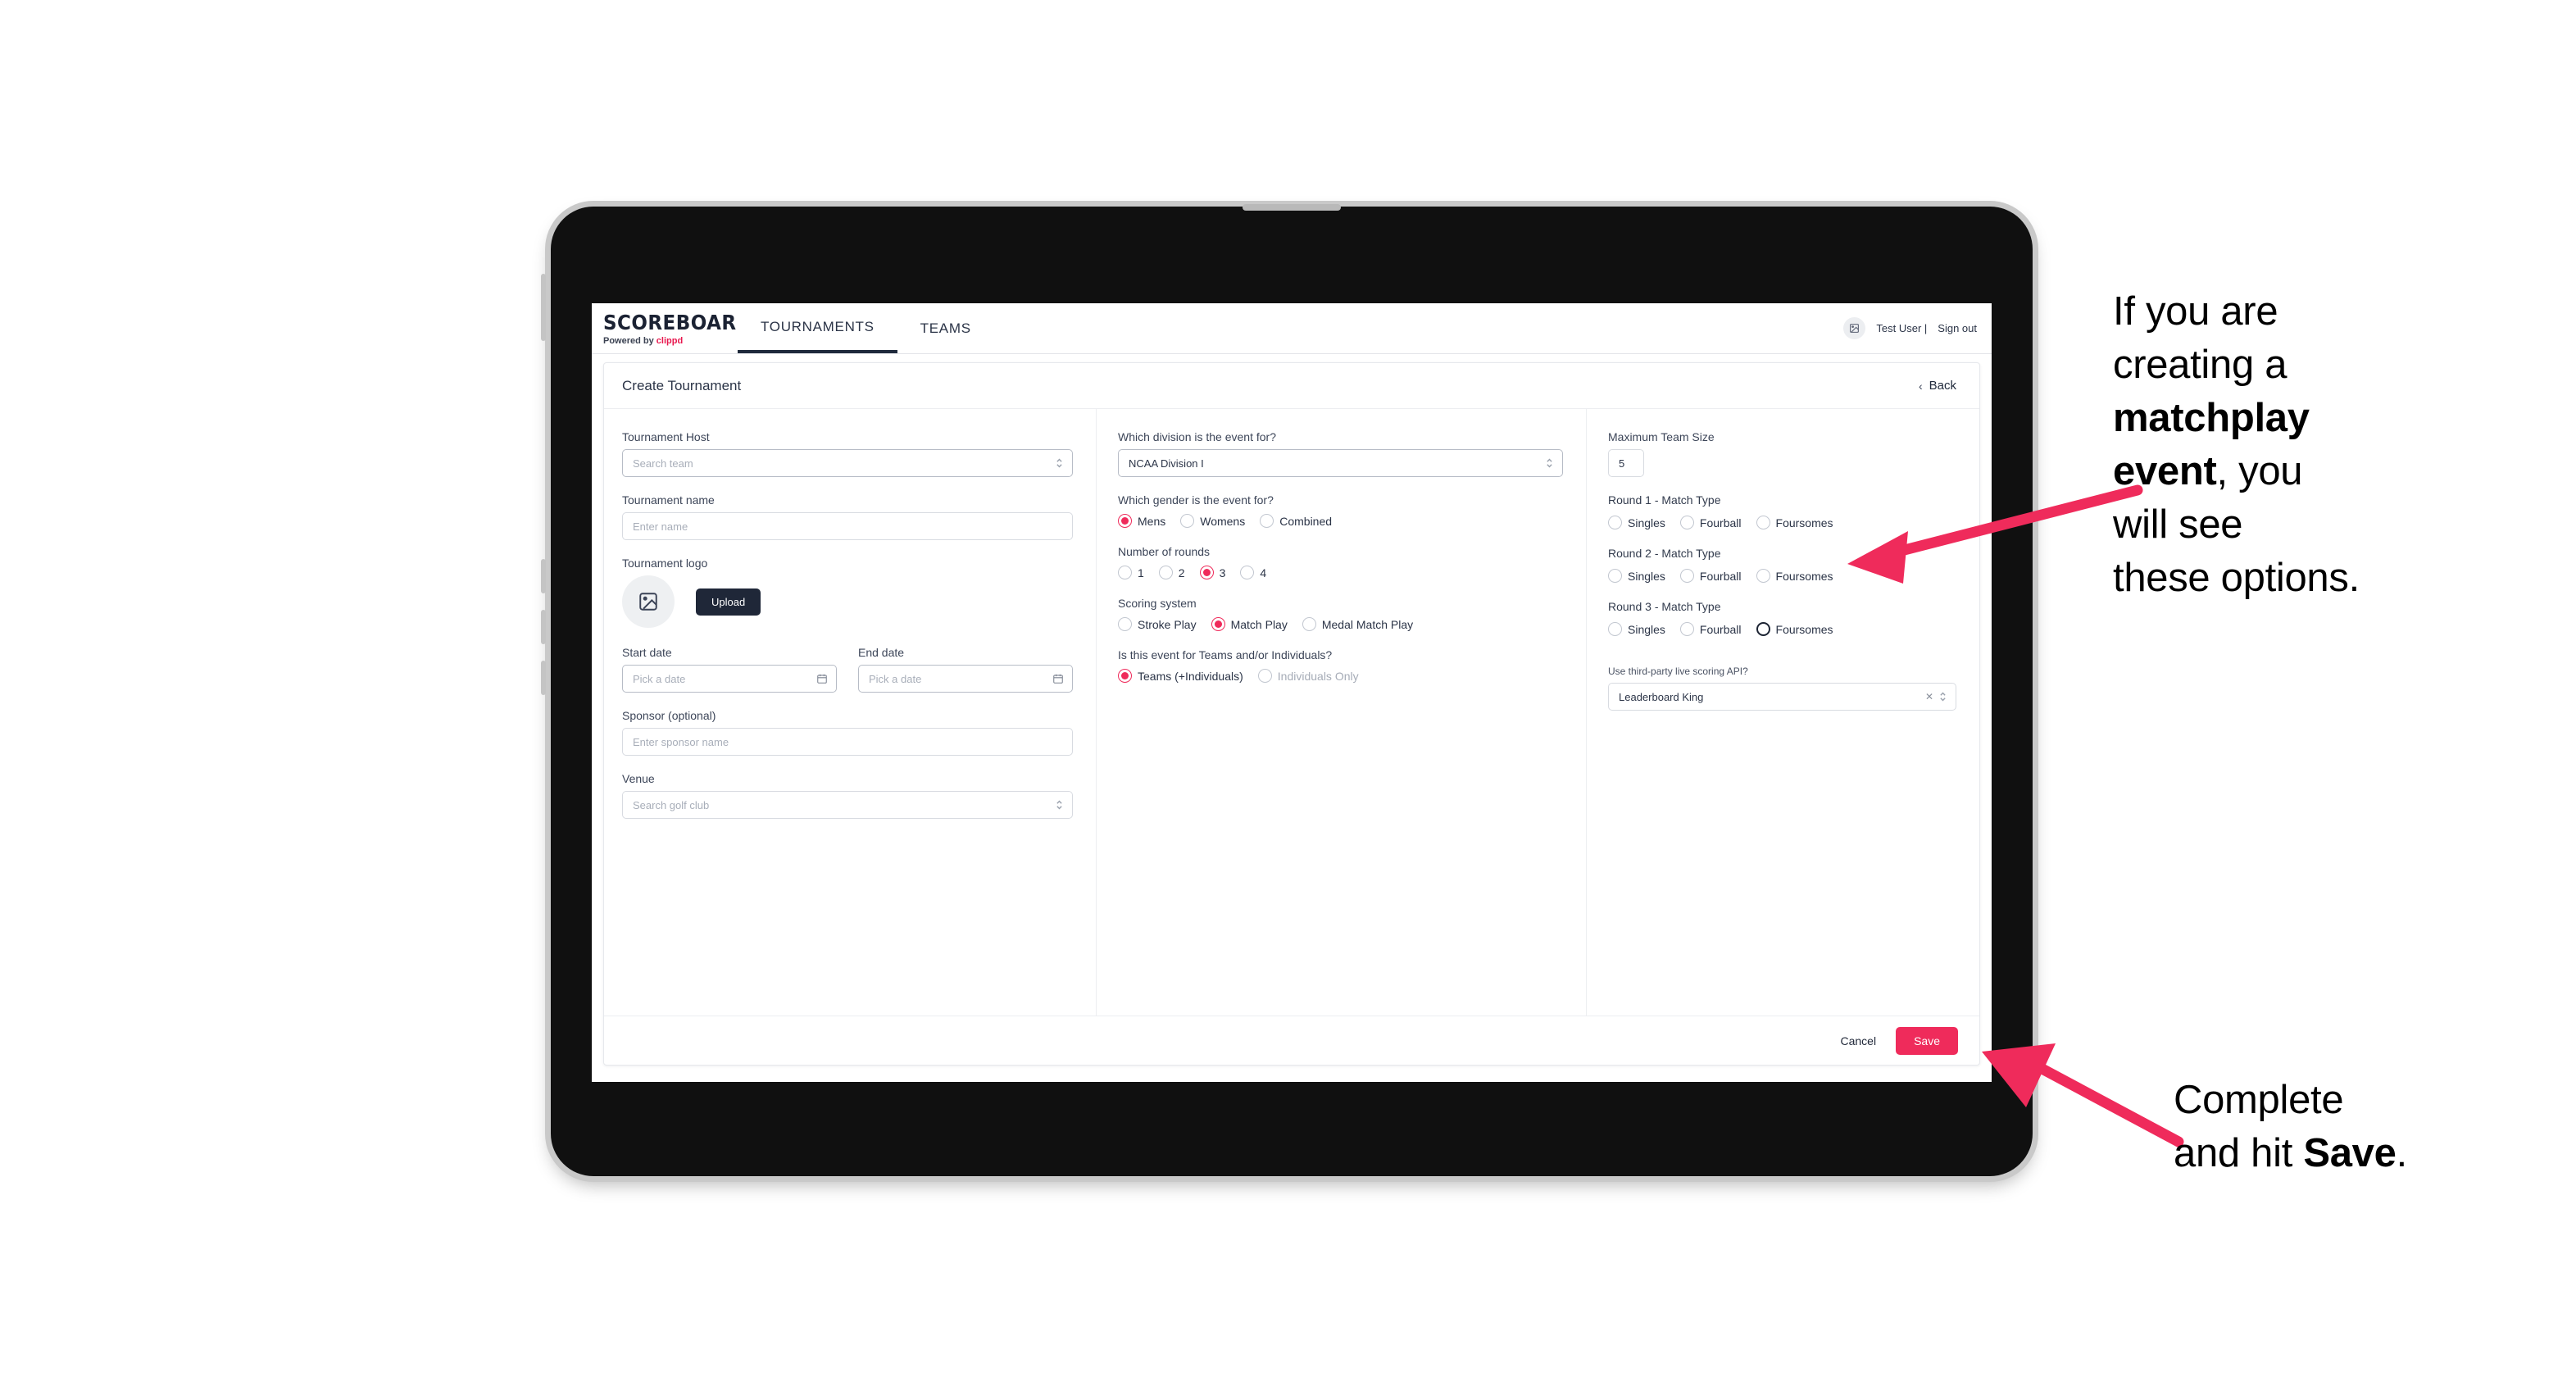 The image size is (2576, 1386). I want to click on radio-gender-mens: Mens, so click(1141, 521).